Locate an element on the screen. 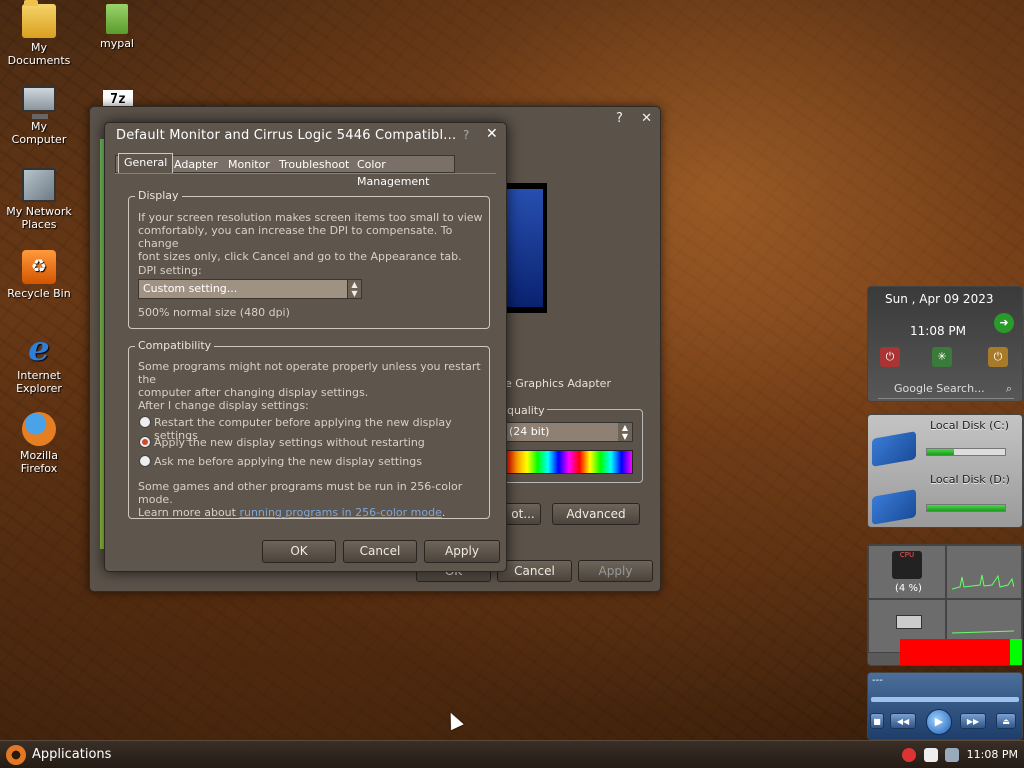  desktop-icon-label: Internet Explorer is located at coordinates (39, 382).